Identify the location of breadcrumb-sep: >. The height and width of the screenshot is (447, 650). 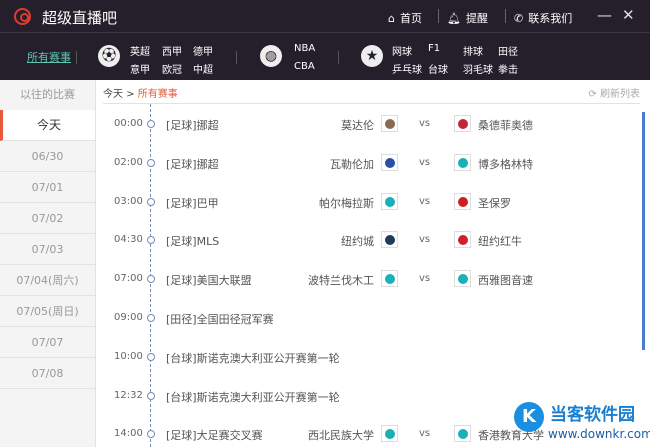
(130, 94).